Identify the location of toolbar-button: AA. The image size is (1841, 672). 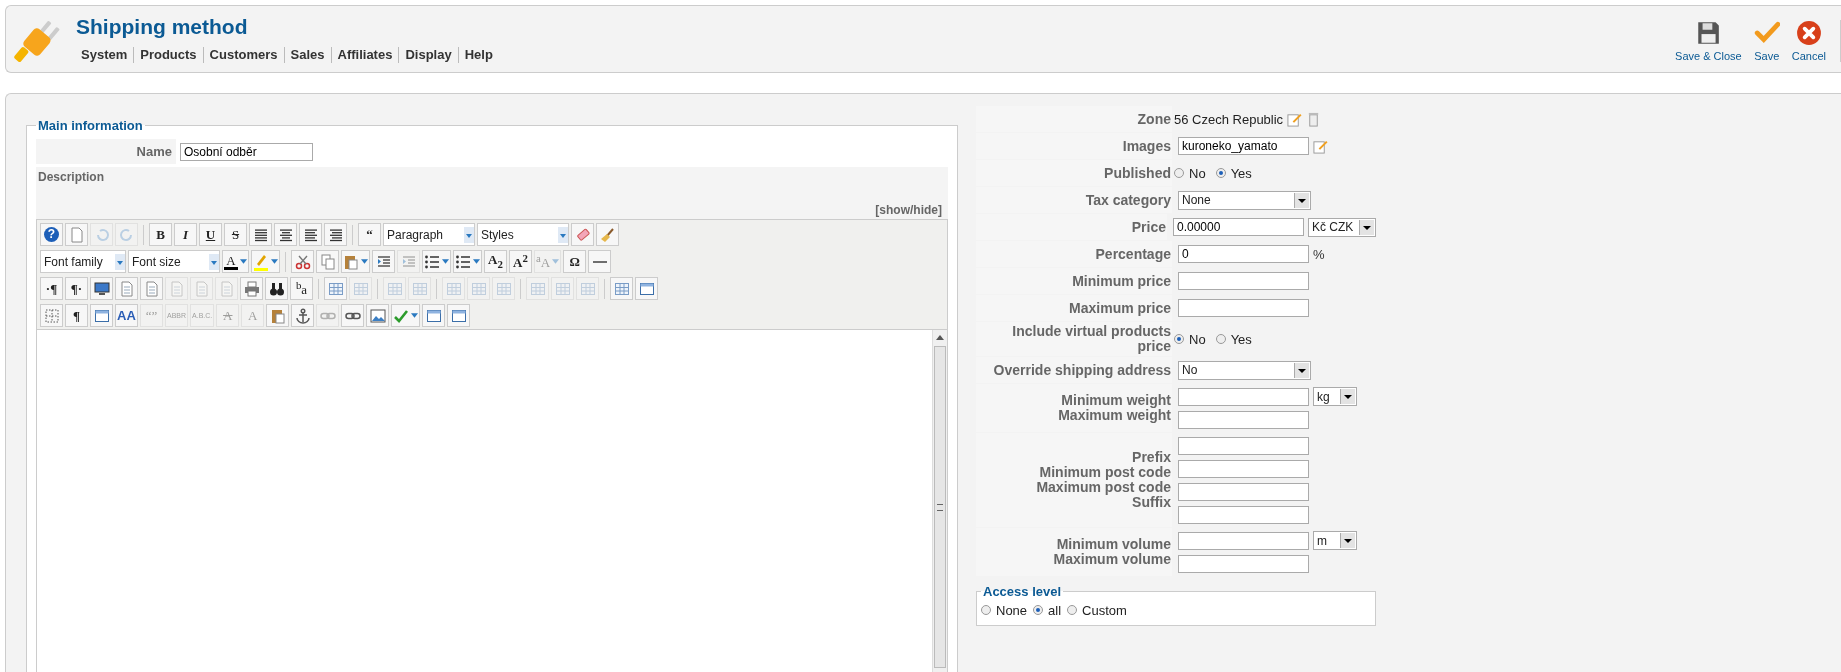
(126, 315).